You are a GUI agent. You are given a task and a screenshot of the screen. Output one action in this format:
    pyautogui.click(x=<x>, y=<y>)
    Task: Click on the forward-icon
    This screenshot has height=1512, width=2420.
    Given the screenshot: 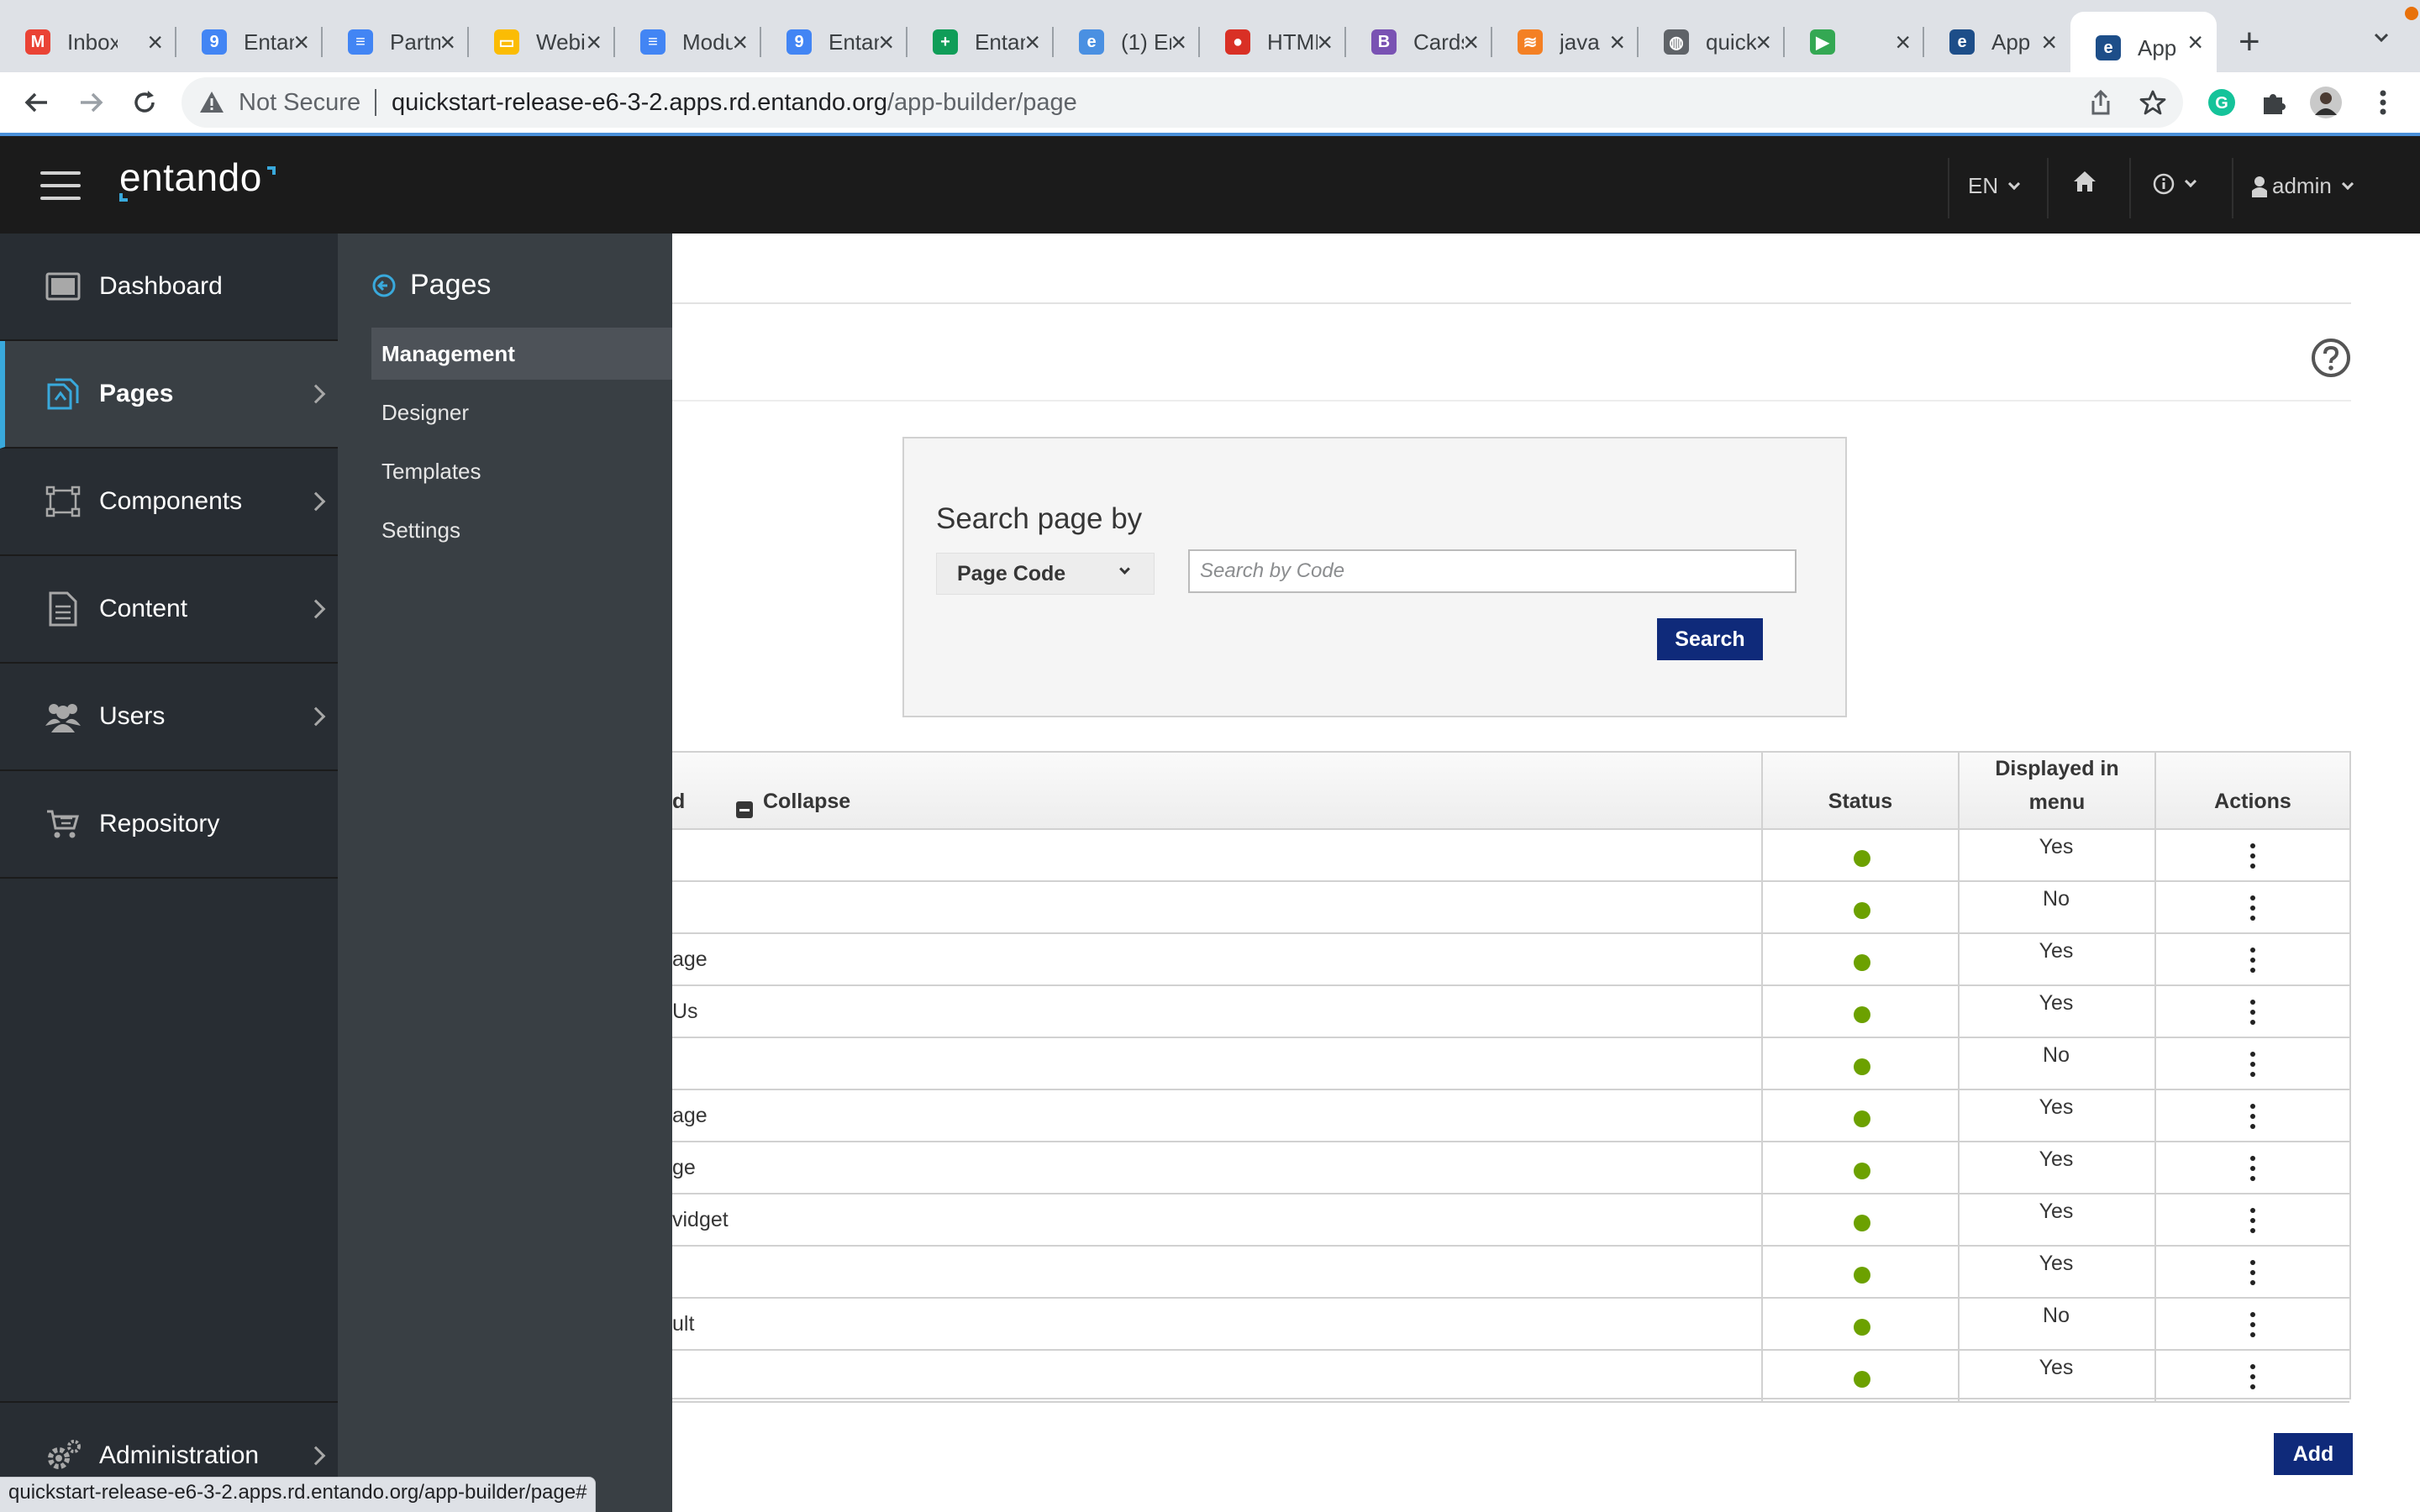 What is the action you would take?
    pyautogui.click(x=90, y=102)
    